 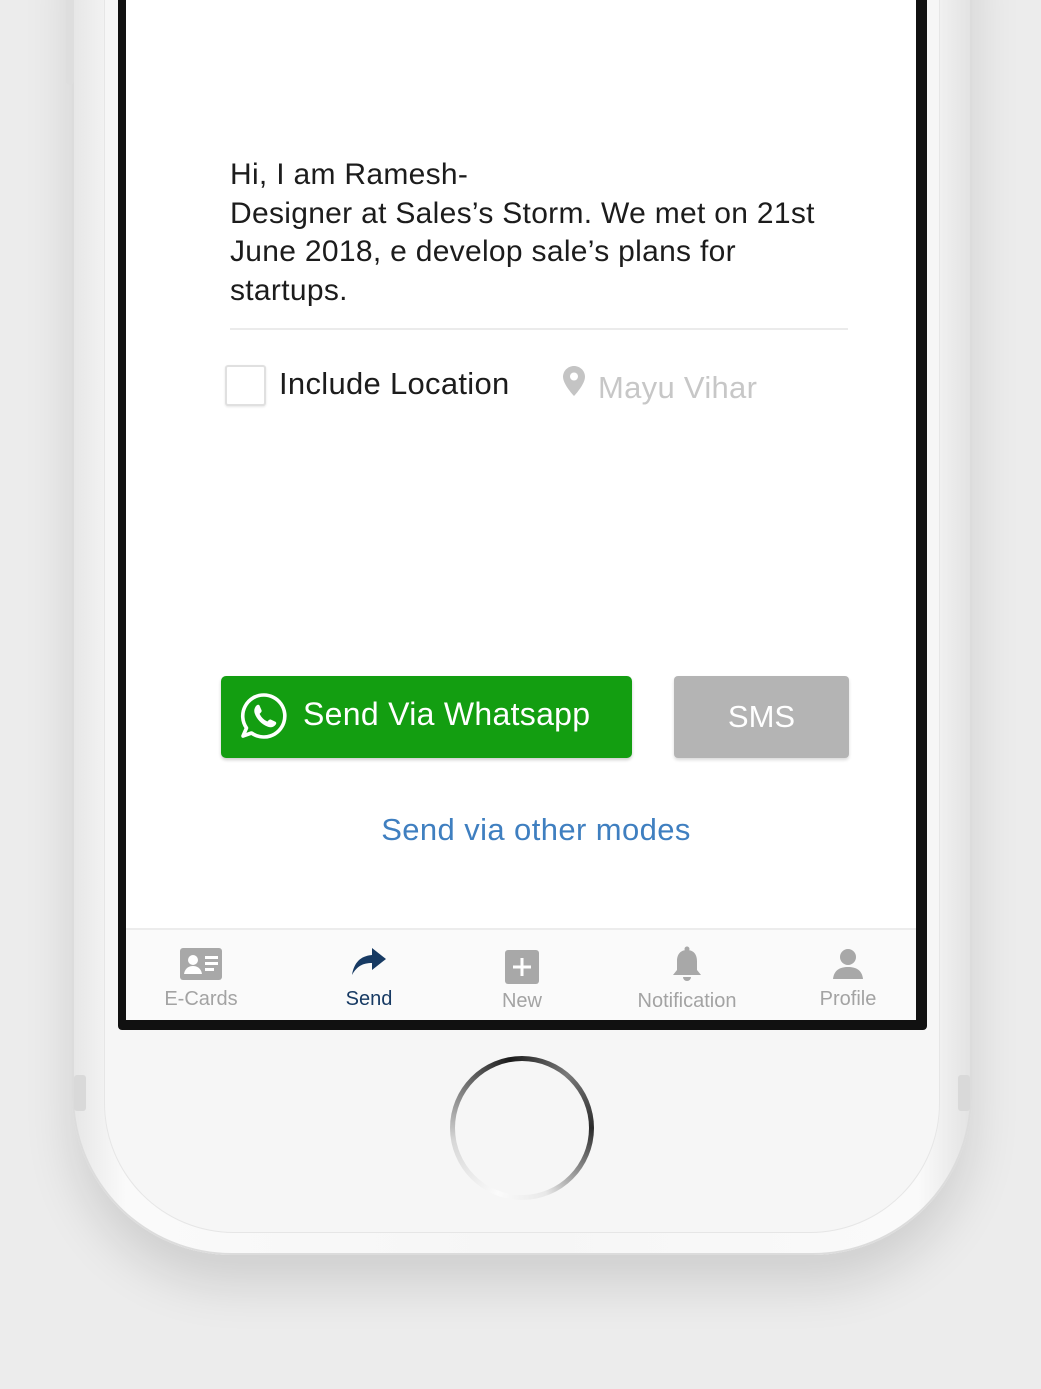 What do you see at coordinates (245, 385) in the screenshot?
I see `include-location-checkbox` at bounding box center [245, 385].